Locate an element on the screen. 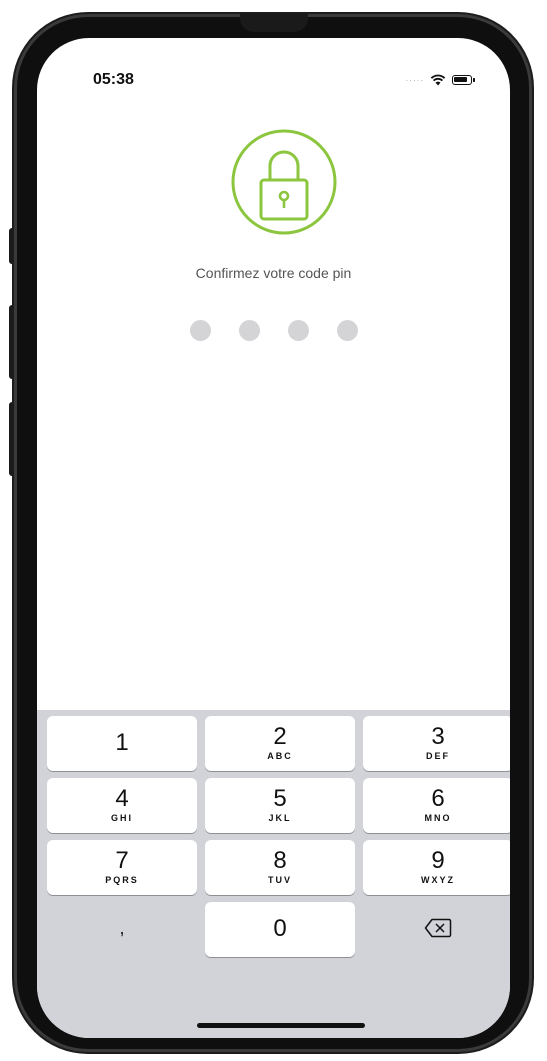  delete-key is located at coordinates (436, 929).